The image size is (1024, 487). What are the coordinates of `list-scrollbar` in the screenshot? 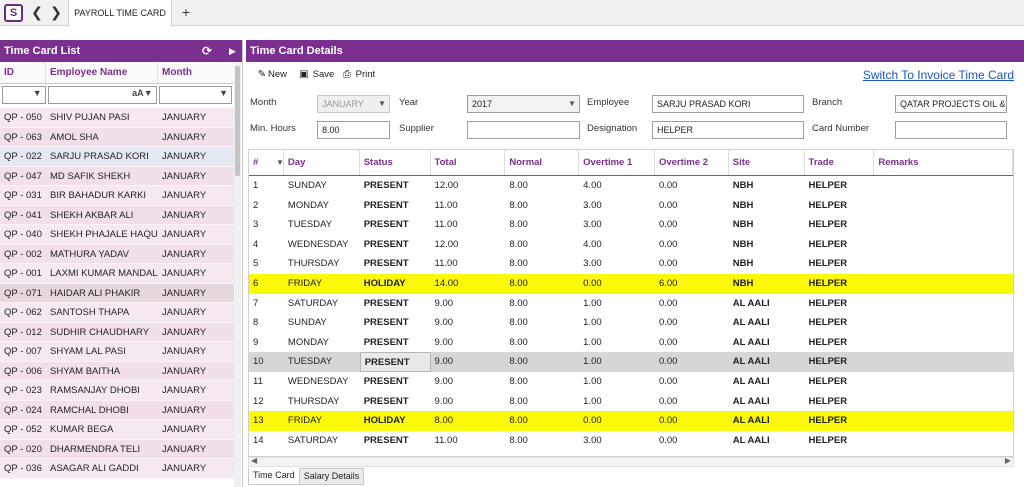 It's located at (237, 274).